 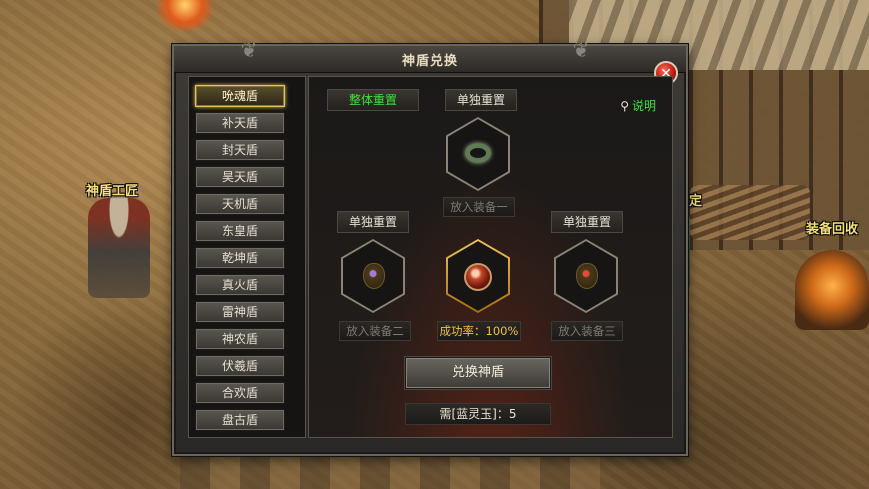 I want to click on shield-item-4: 天机盾, so click(x=240, y=204).